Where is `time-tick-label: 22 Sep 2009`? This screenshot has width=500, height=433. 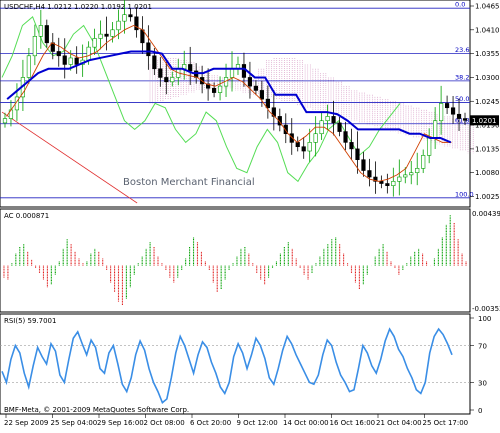 time-tick-label: 22 Sep 2009 is located at coordinates (26, 423).